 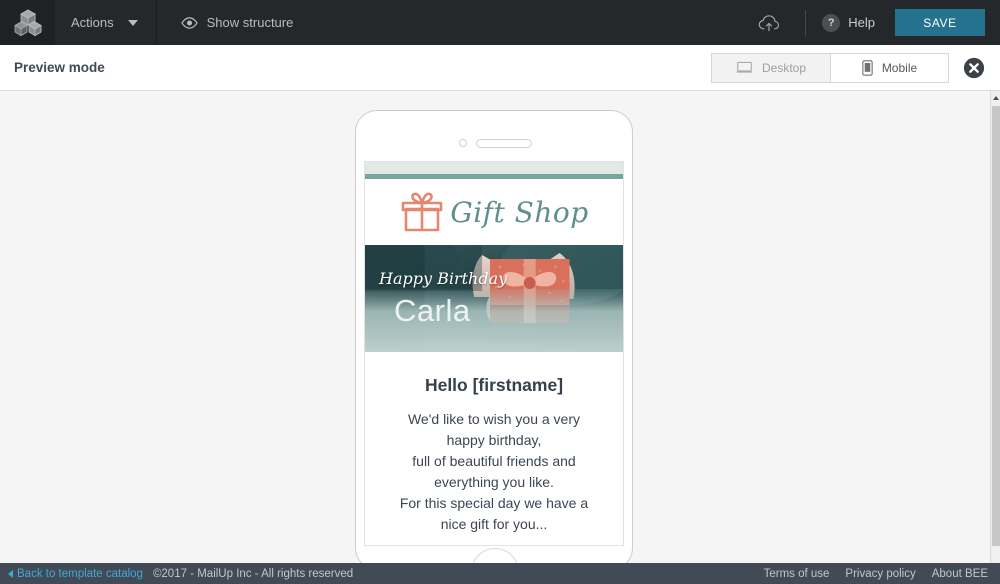 What do you see at coordinates (494, 298) in the screenshot?
I see `email-hero-banner: Happy Birthday Carla` at bounding box center [494, 298].